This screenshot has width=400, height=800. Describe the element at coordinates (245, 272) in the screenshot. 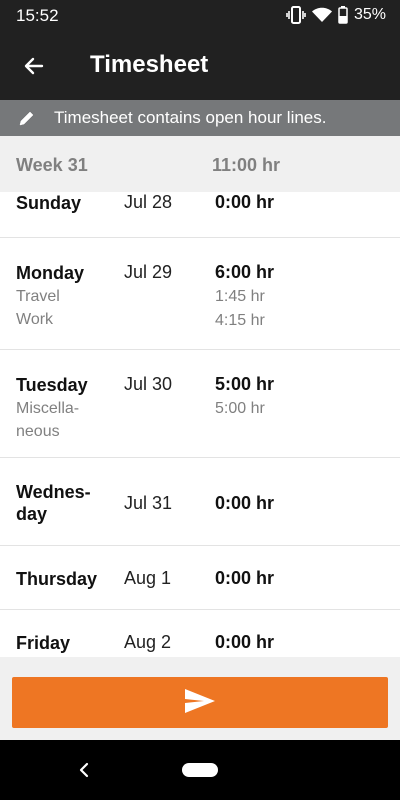

I see `day-hours: 6:00 hr` at that location.